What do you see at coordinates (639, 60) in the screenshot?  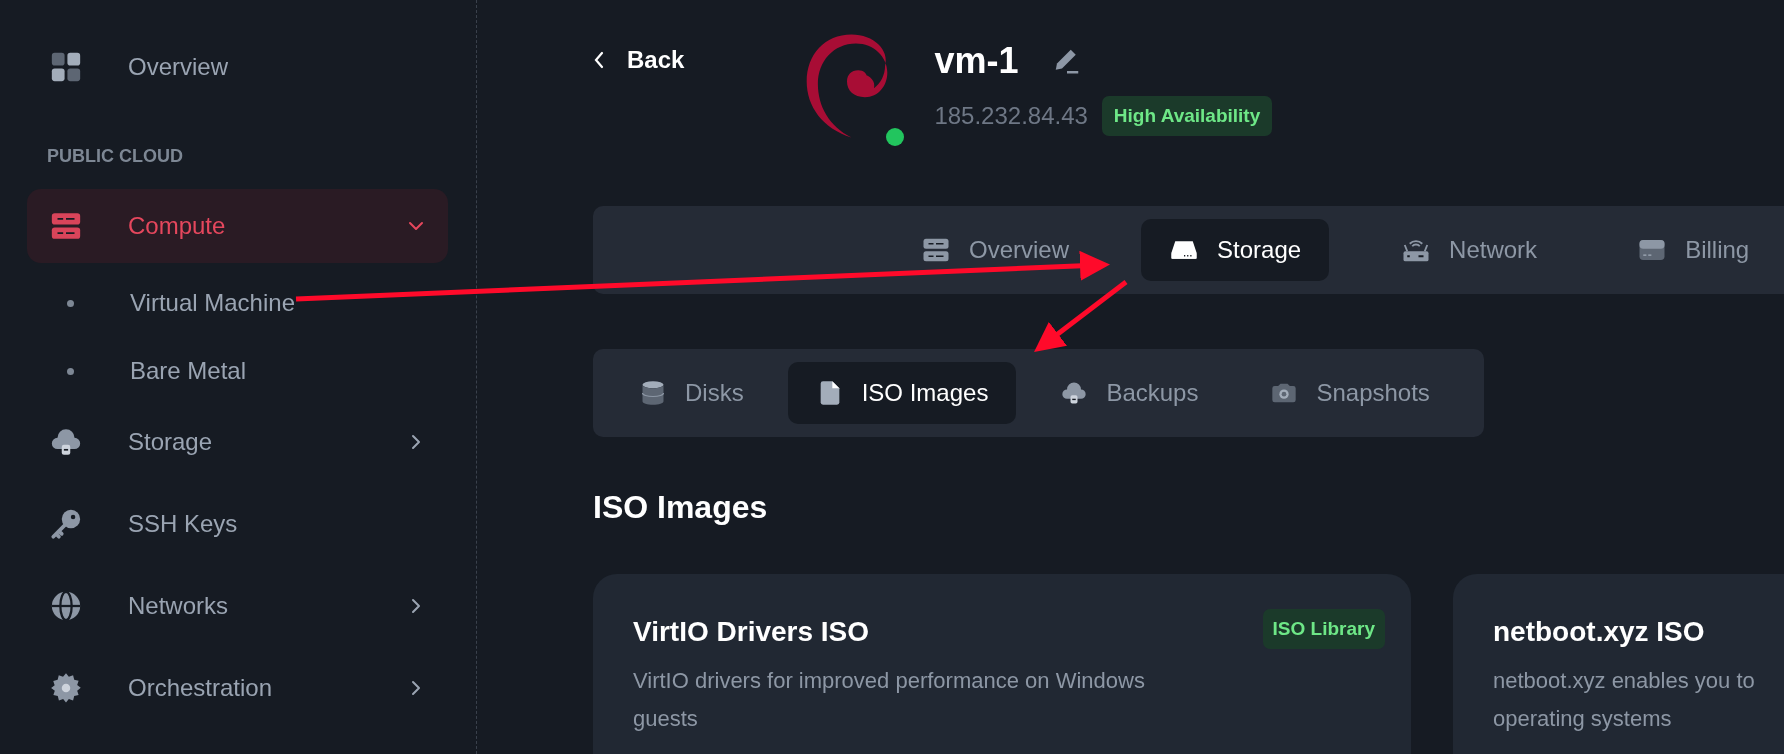 I see `back-button: Back` at bounding box center [639, 60].